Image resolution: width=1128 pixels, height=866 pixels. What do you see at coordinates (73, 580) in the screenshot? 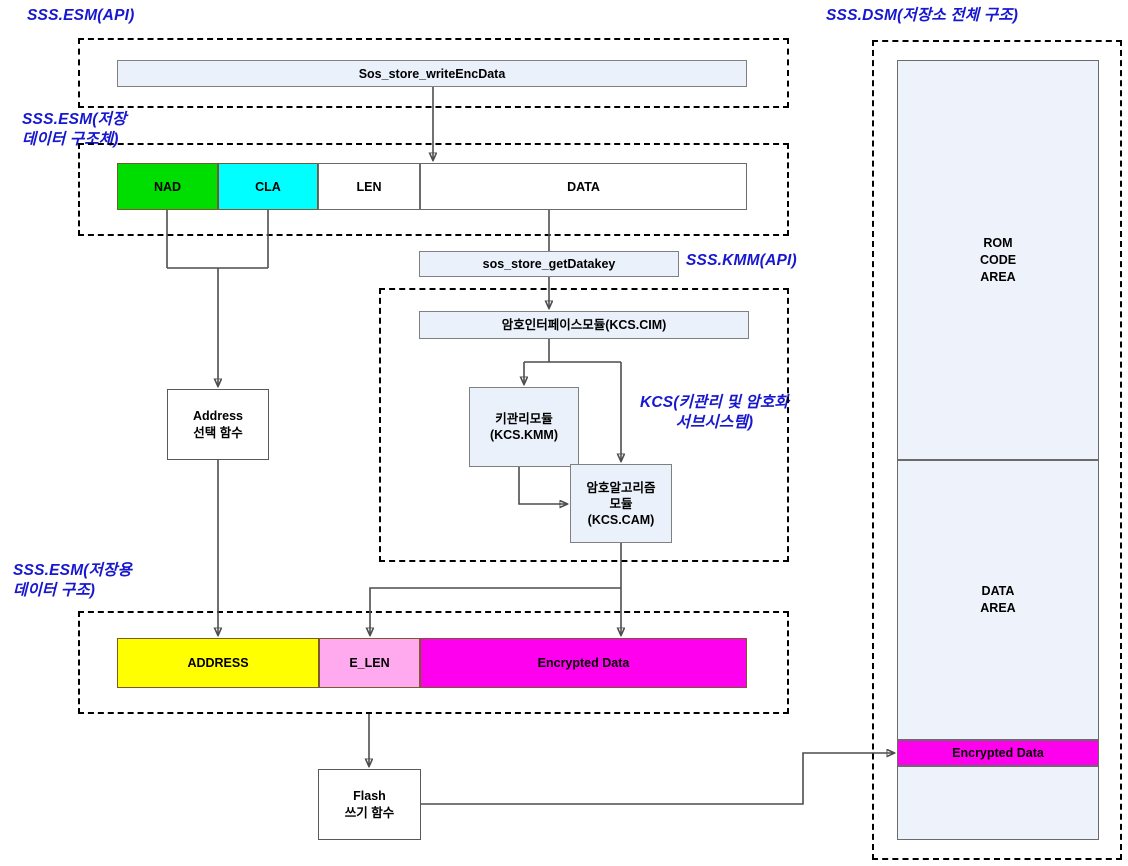
I see `label-sss-esm-store: SSS.ESM(저장용 데이터 구조)` at bounding box center [73, 580].